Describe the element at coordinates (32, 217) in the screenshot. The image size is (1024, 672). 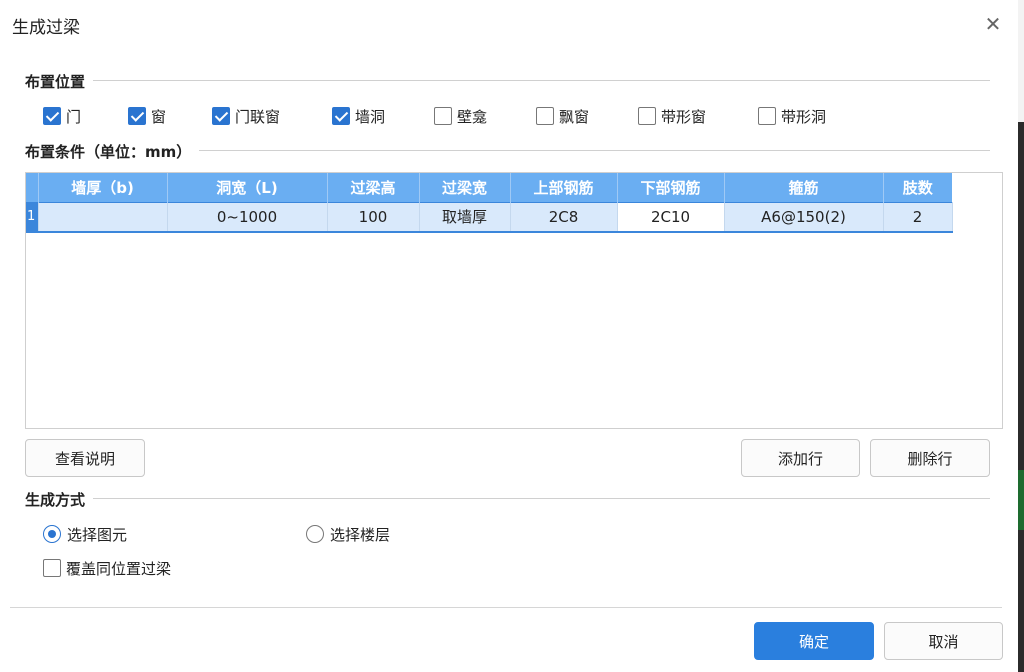
I see `row-index: 1` at that location.